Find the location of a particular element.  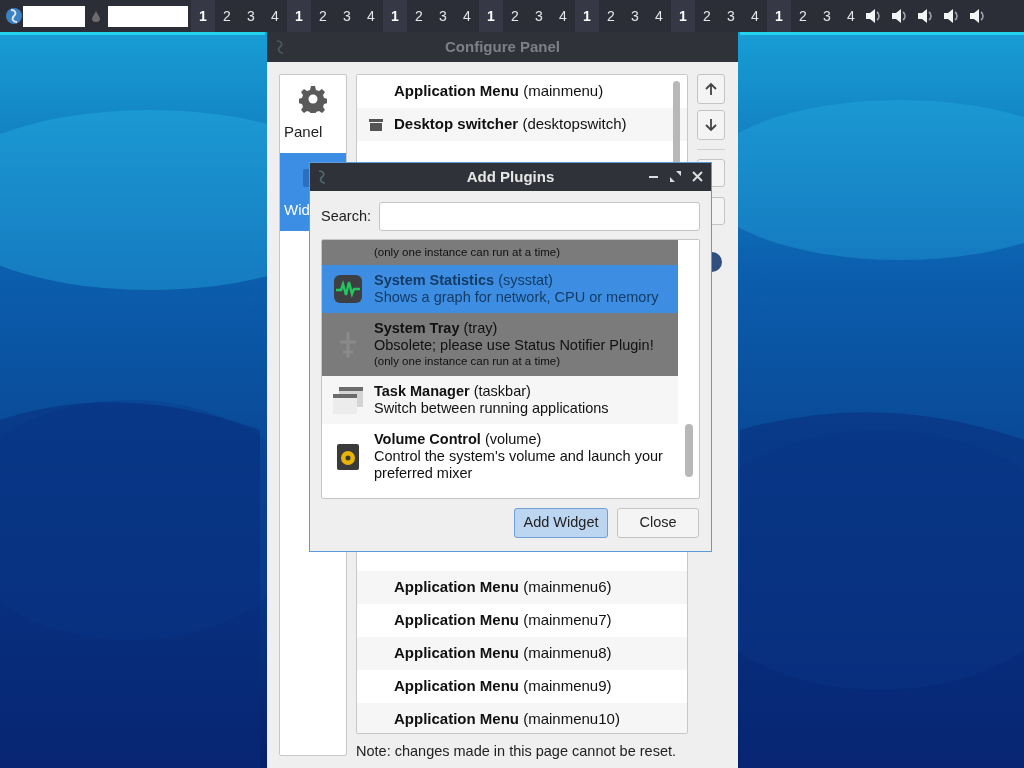

plugin-title: Task Manager (taskbar) is located at coordinates (453, 391).